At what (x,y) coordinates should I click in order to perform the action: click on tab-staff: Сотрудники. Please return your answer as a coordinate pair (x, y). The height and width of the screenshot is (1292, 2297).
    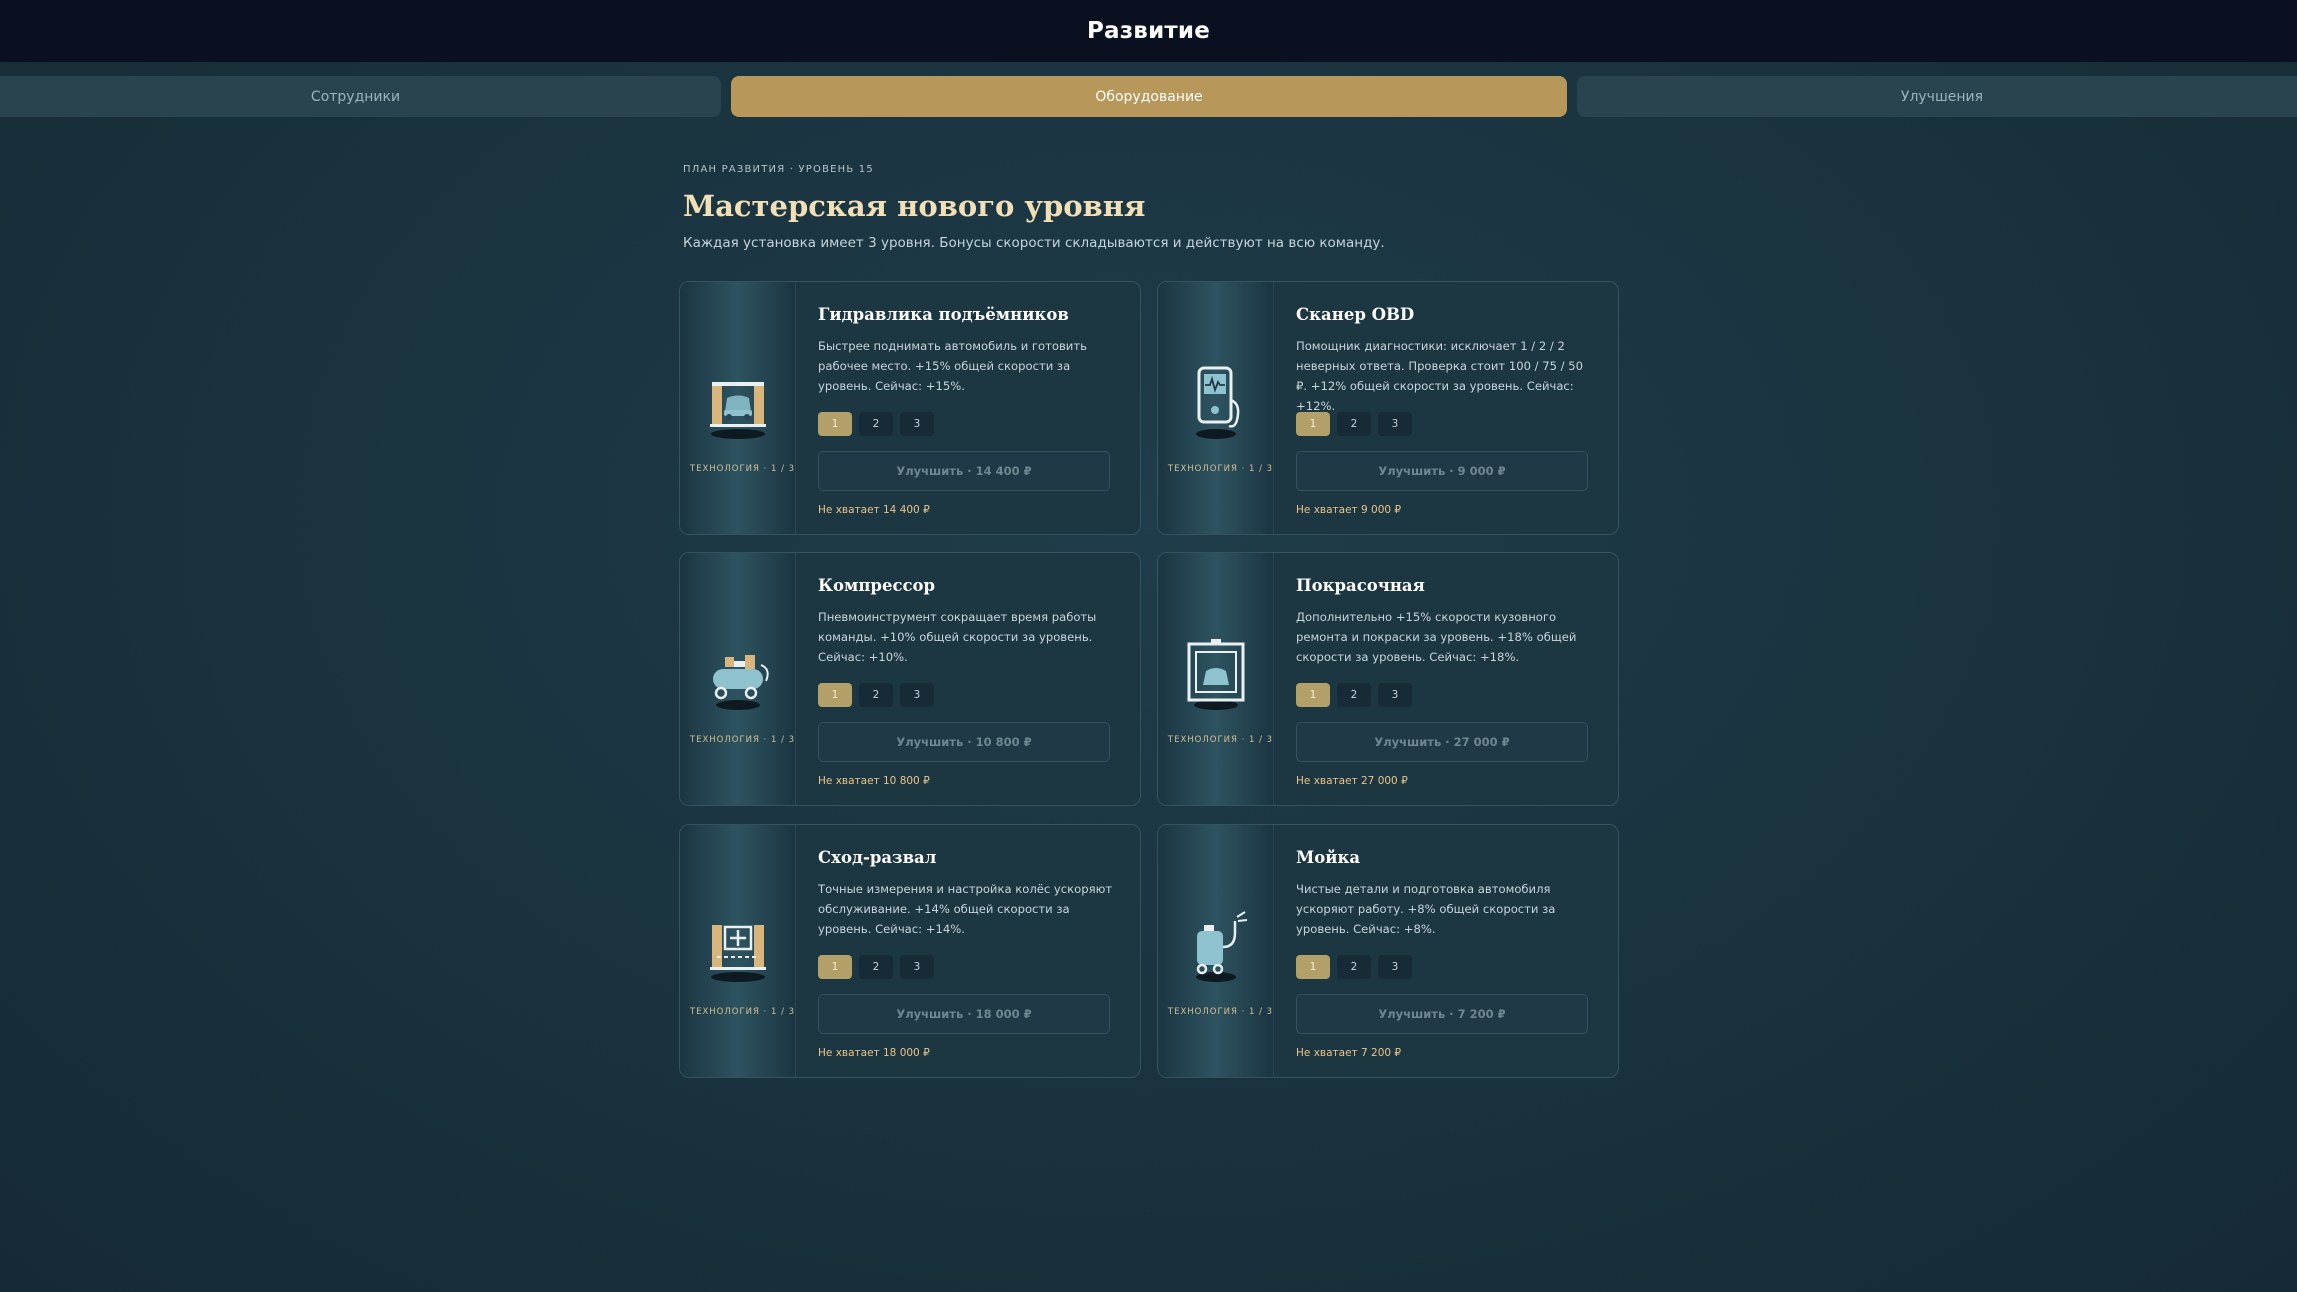
    Looking at the image, I should click on (360, 96).